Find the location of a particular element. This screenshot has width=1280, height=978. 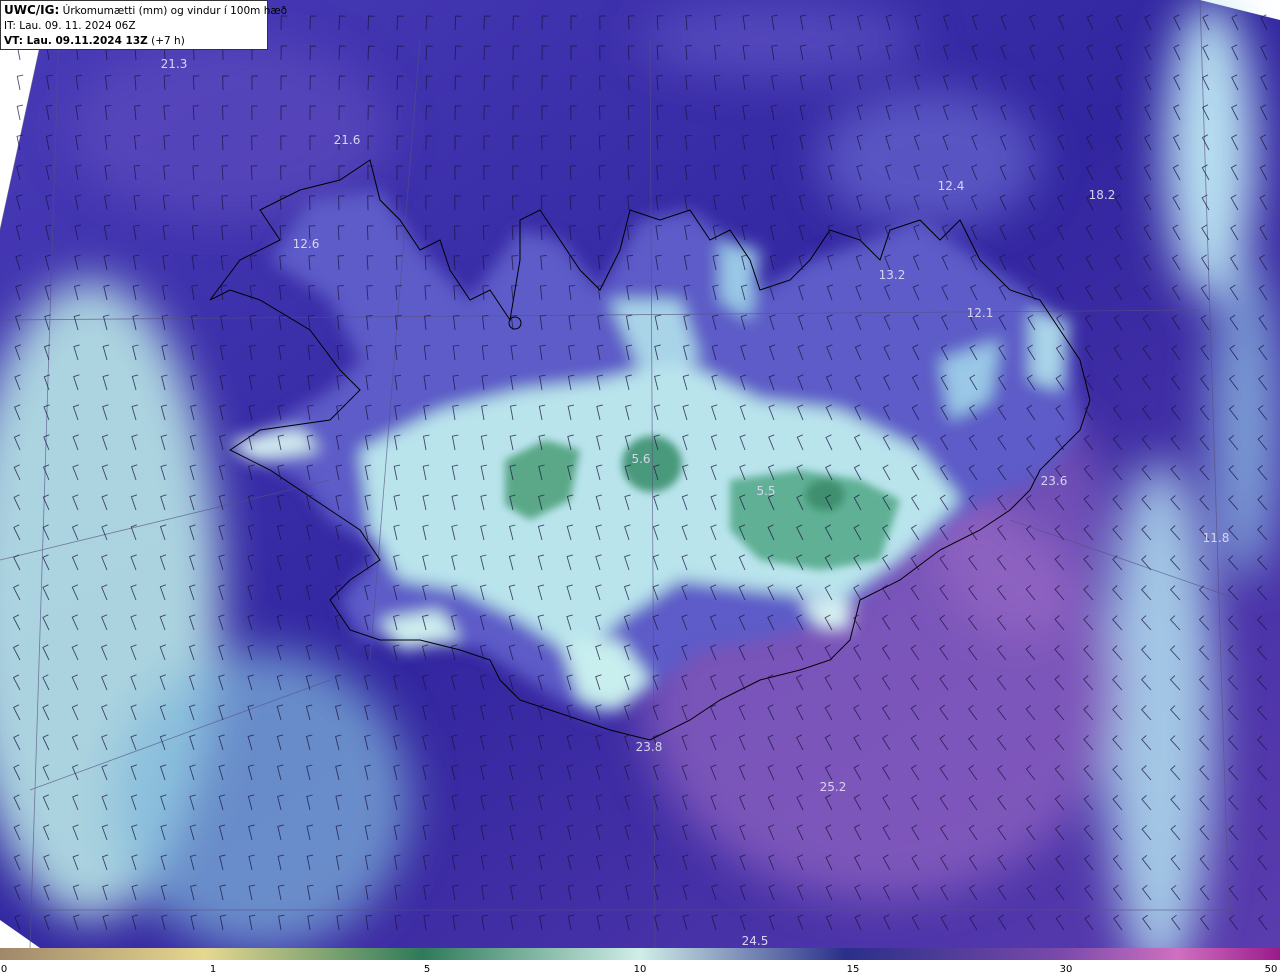

value-label: 25.2 is located at coordinates (833, 787).